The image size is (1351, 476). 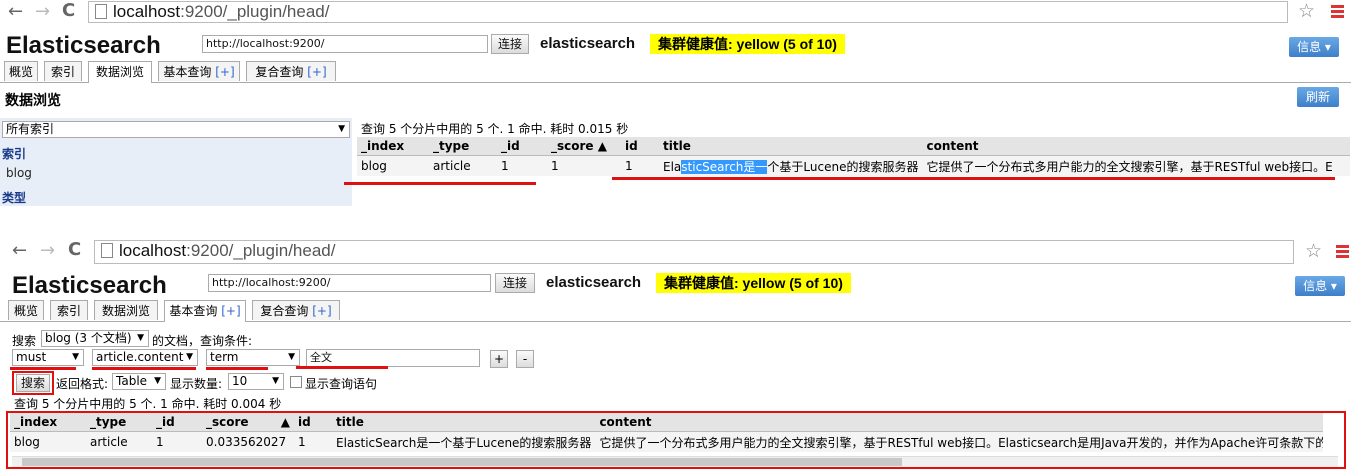 I want to click on field-select: article.content ▼, so click(x=145, y=357).